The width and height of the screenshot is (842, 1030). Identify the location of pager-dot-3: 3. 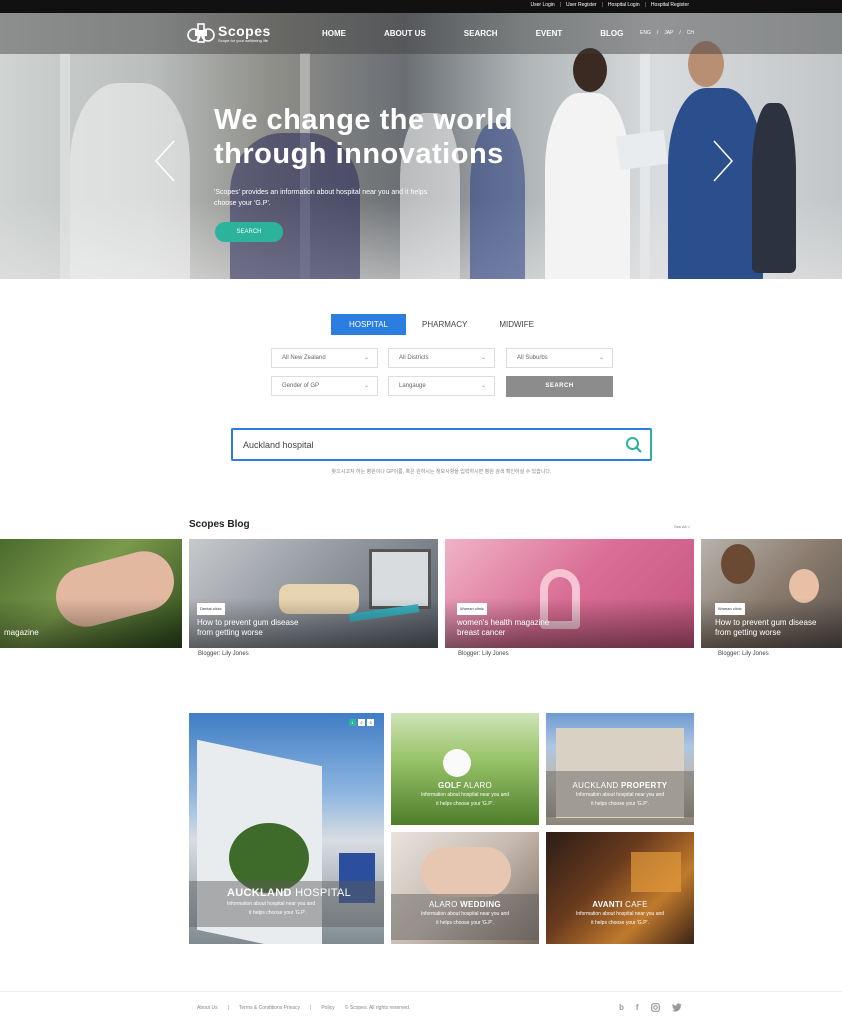
(370, 722).